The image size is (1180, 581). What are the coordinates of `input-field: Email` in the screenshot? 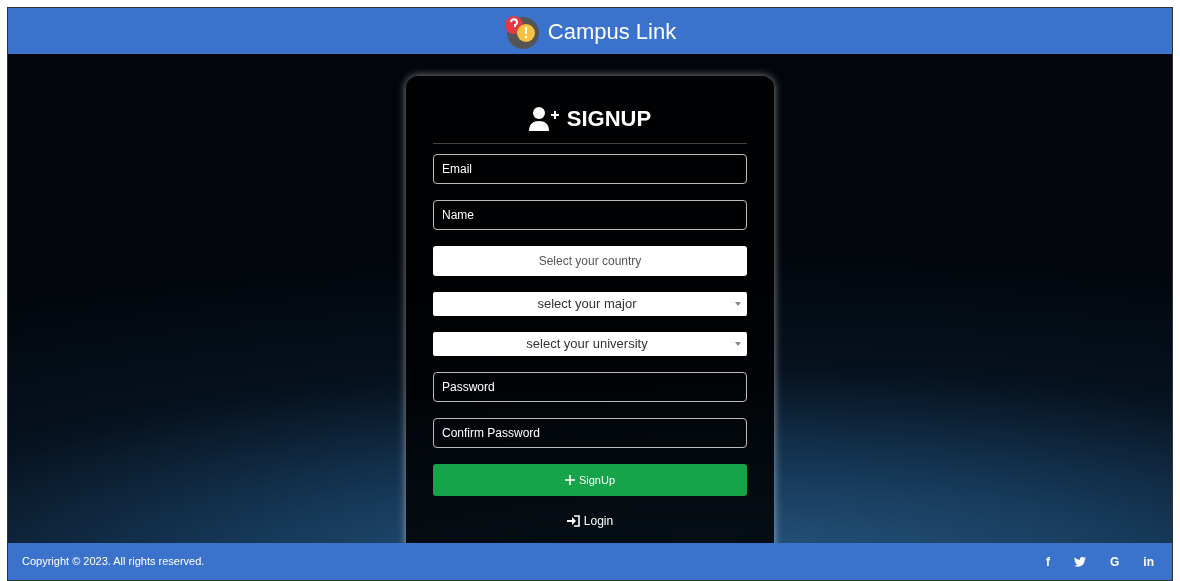 It's located at (590, 169).